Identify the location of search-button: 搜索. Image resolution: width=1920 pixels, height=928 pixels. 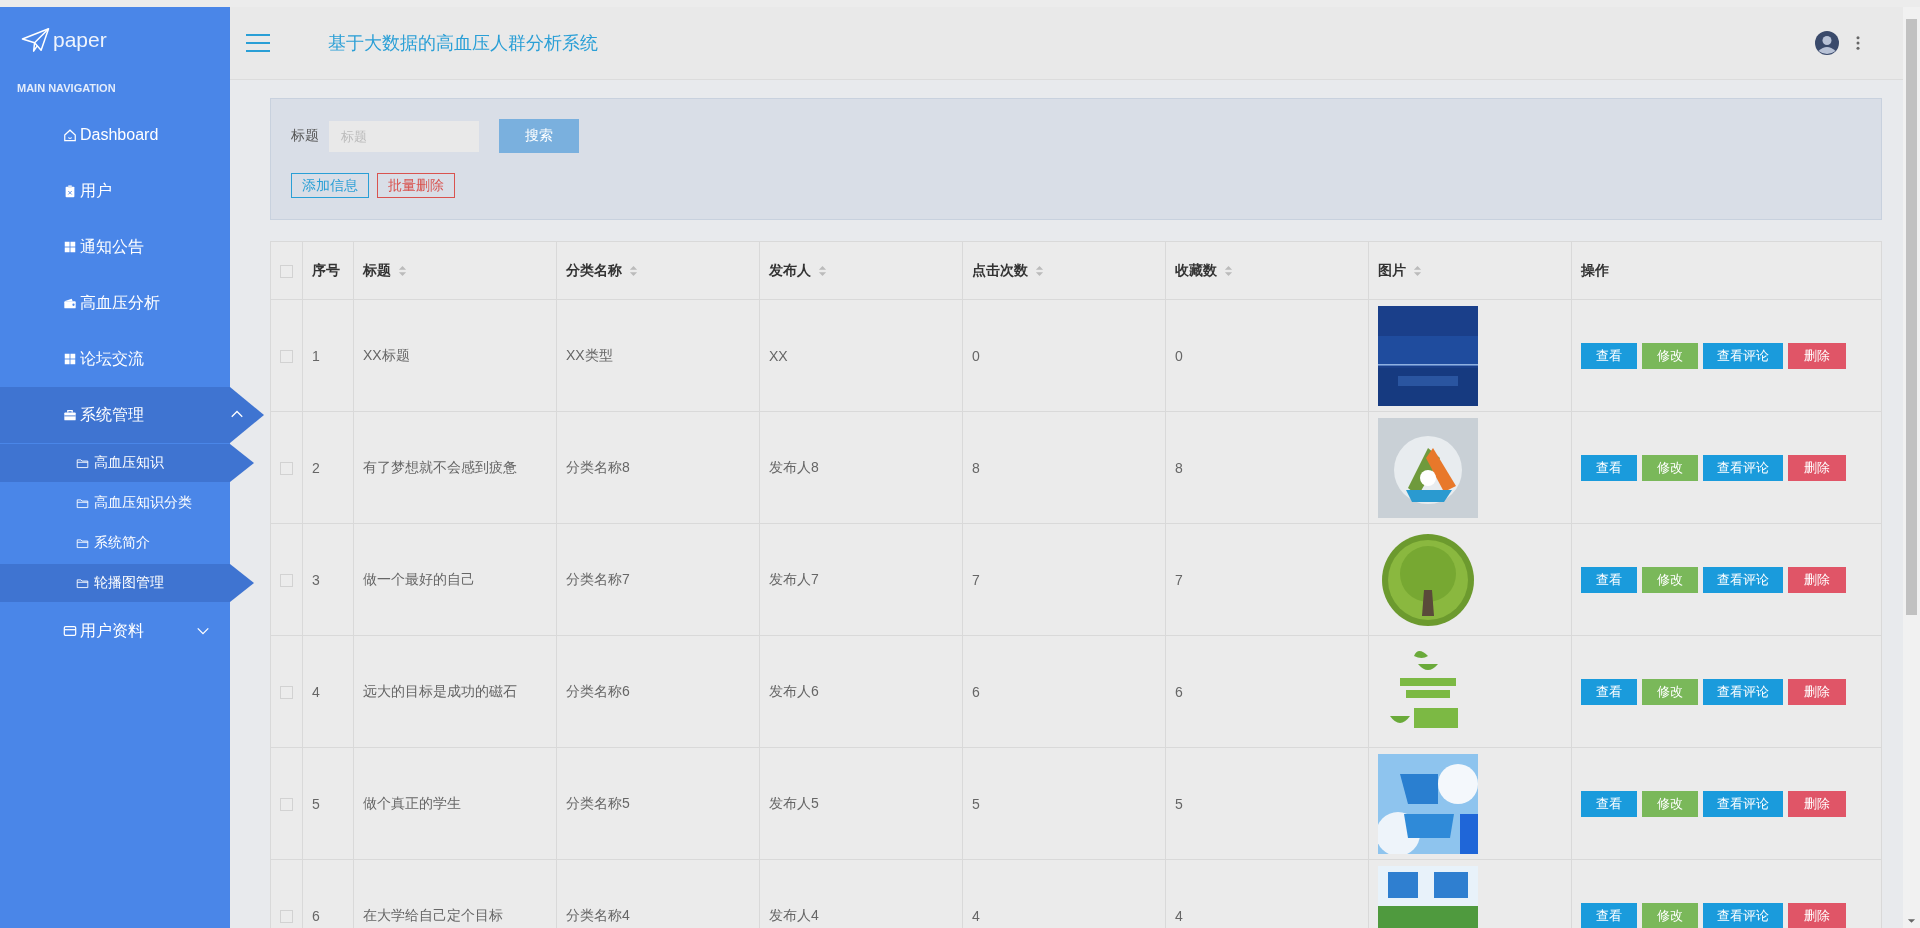
(539, 136).